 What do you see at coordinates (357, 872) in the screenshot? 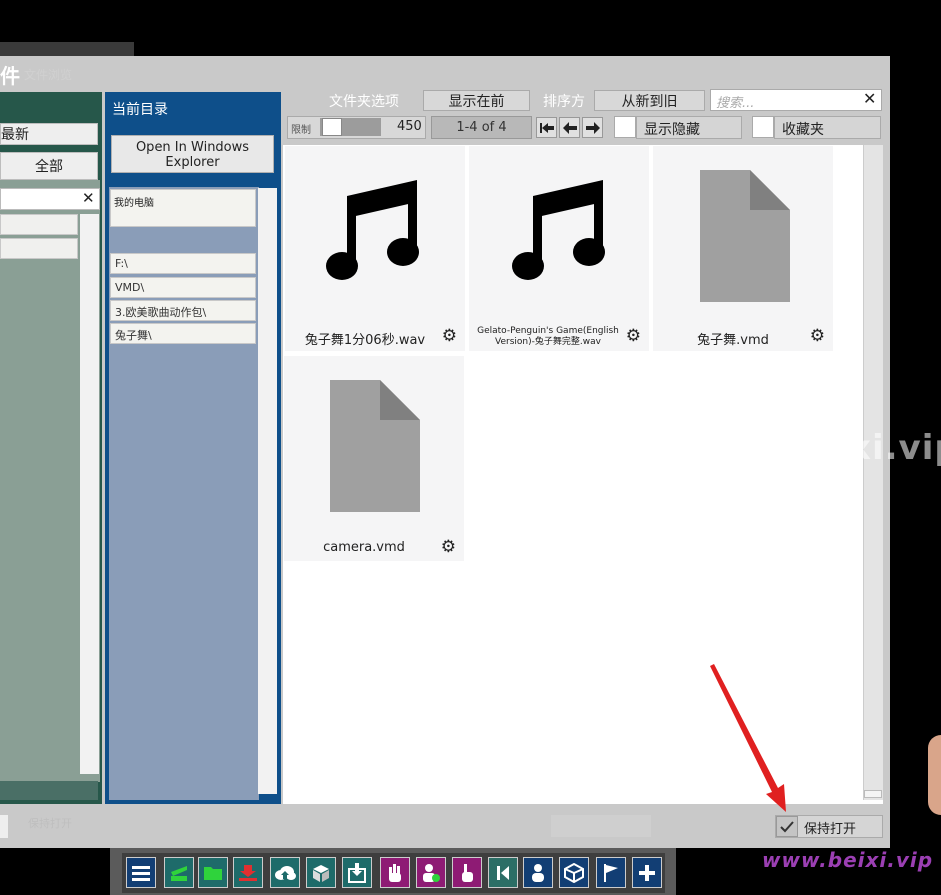
I see `download-icon` at bounding box center [357, 872].